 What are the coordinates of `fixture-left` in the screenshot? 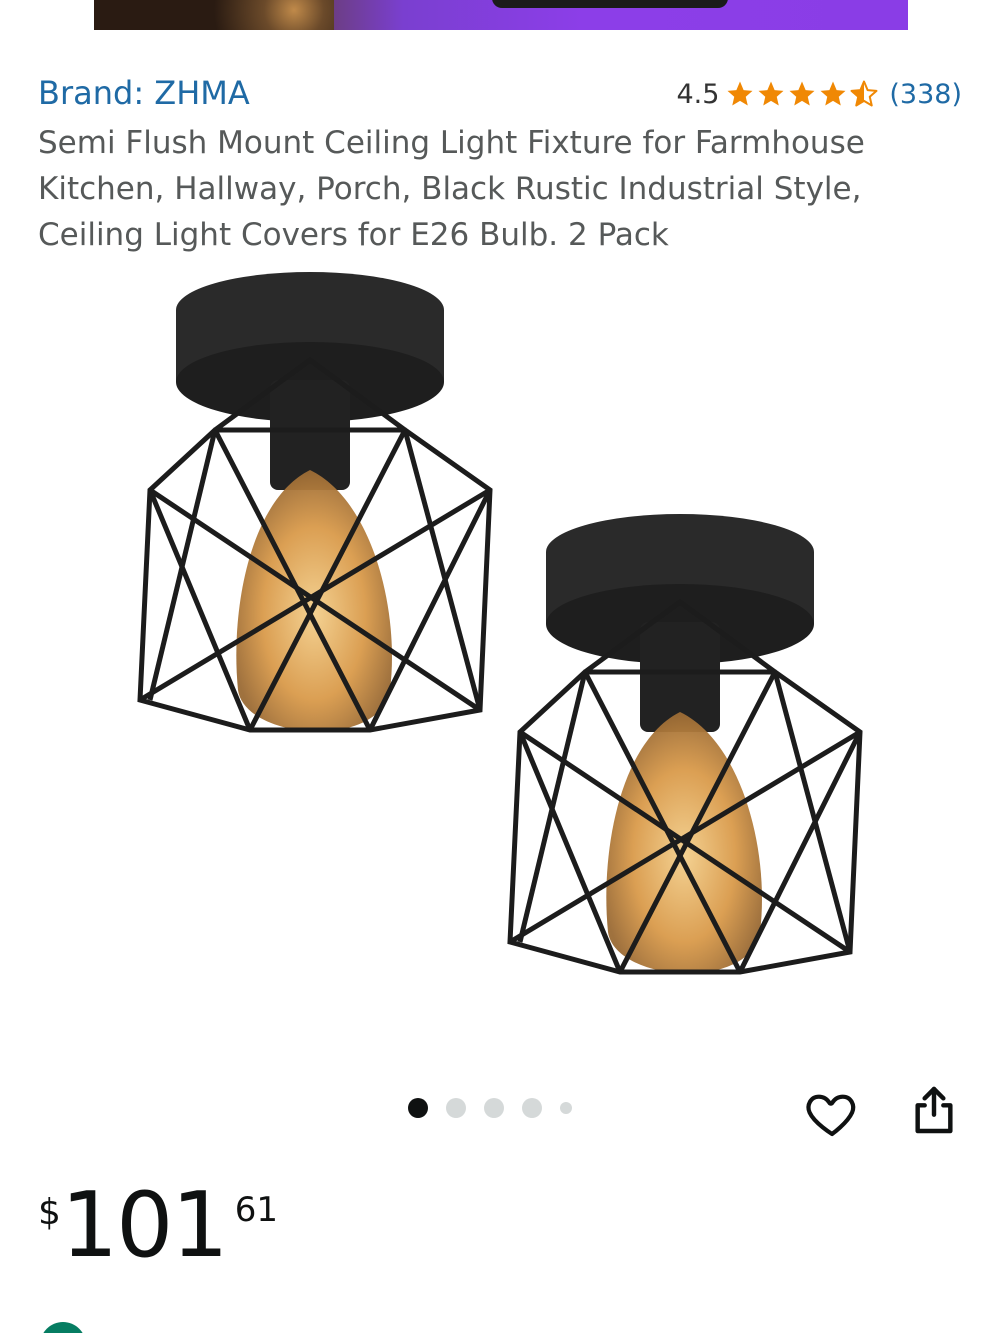 It's located at (315, 502).